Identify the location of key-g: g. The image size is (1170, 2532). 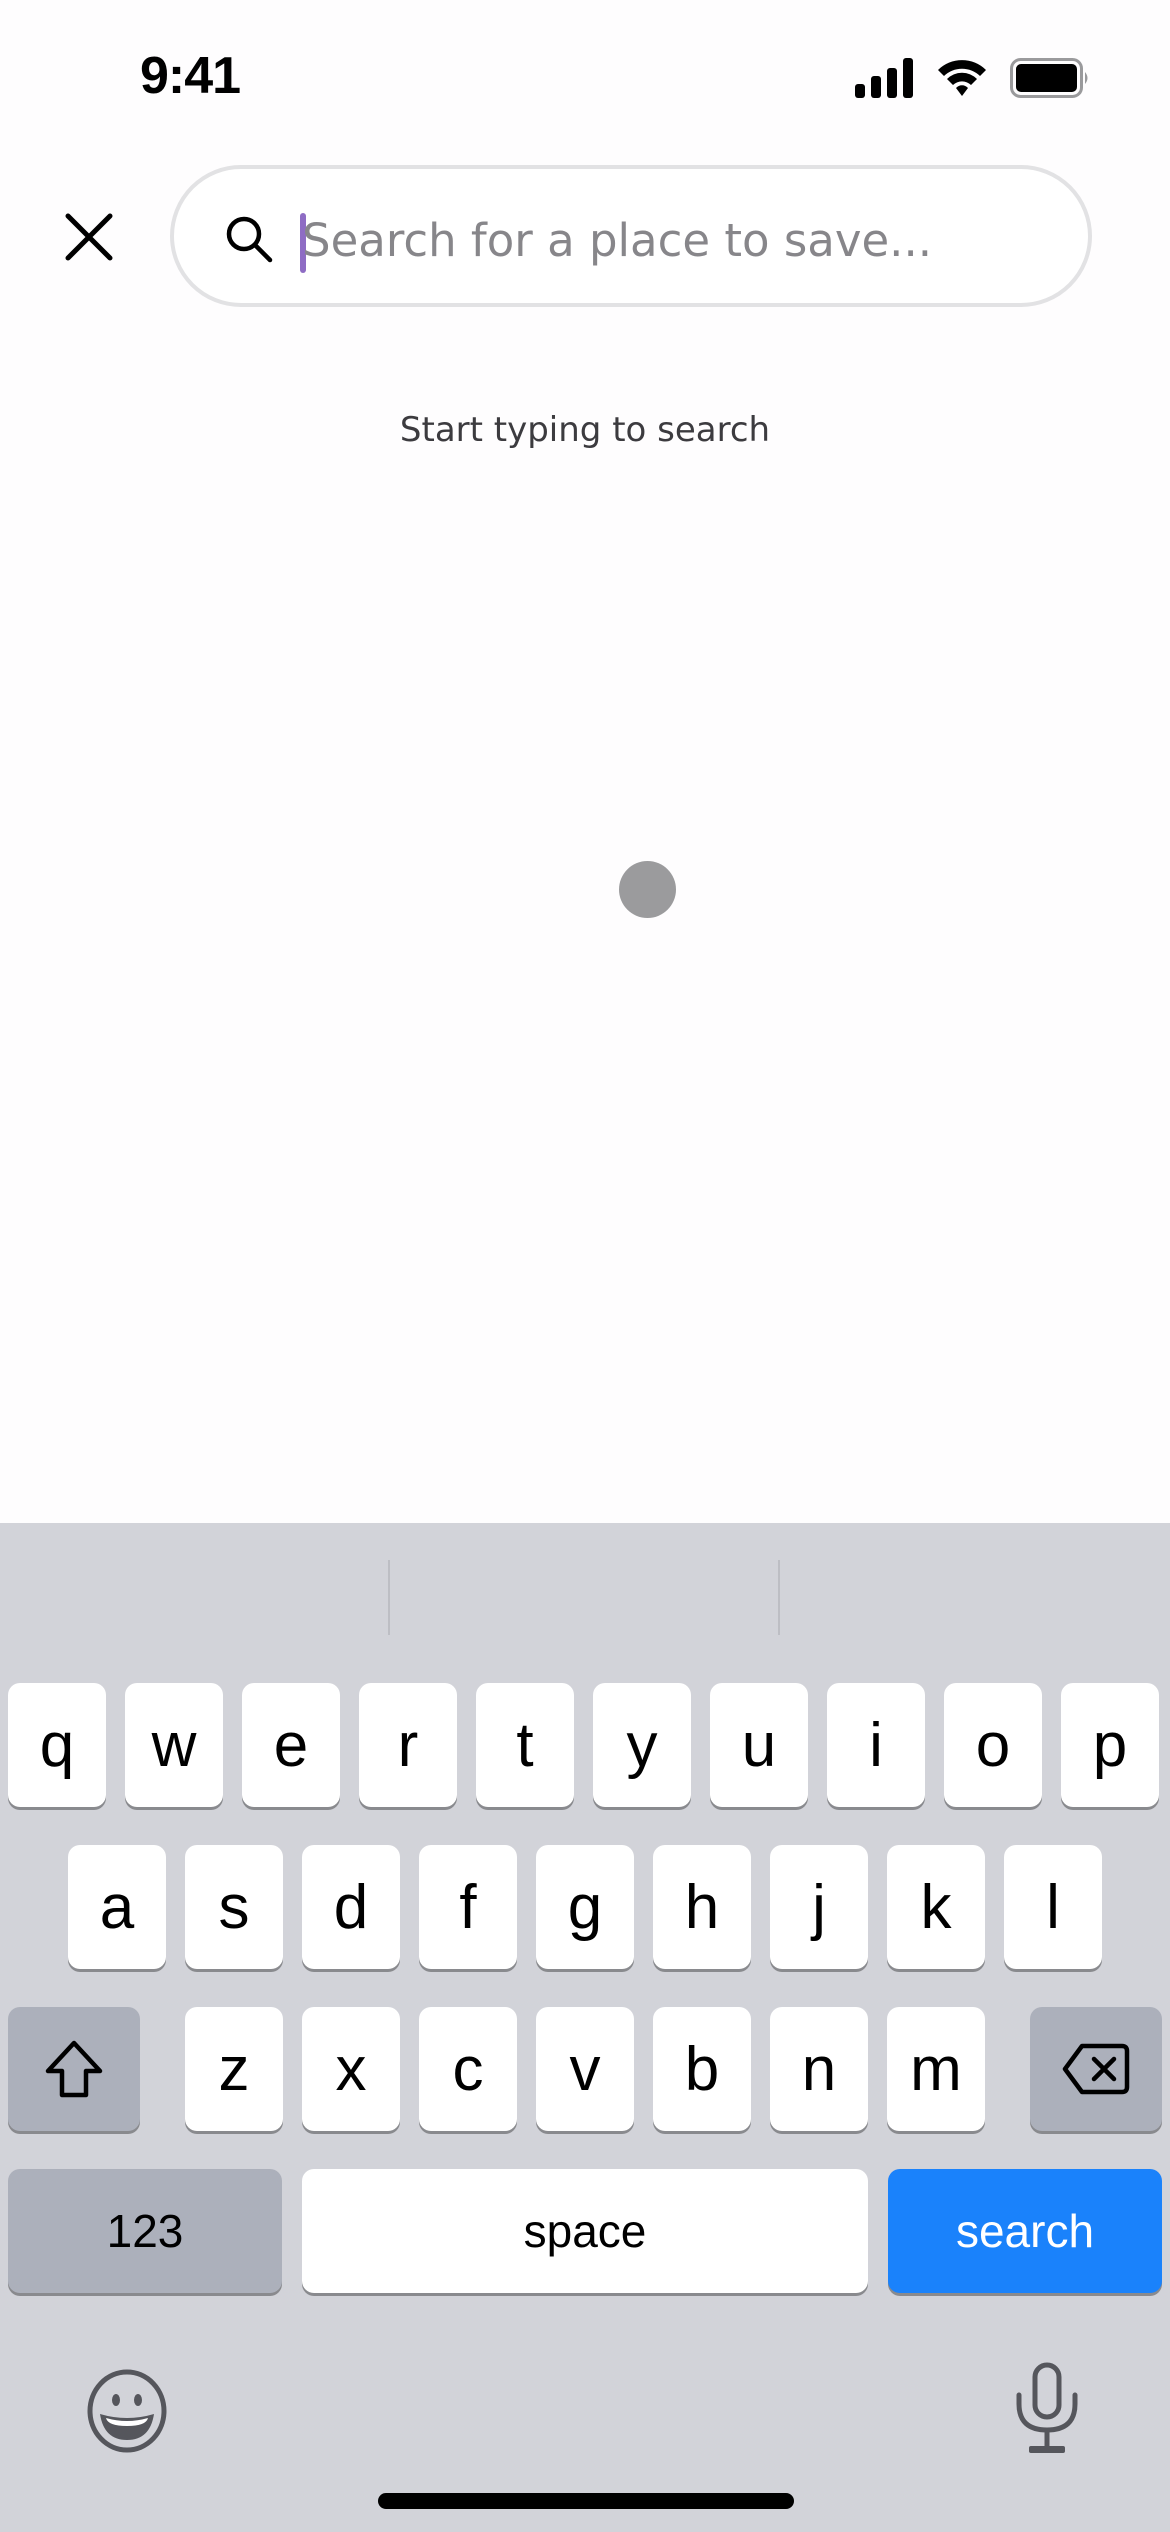
(585, 1907).